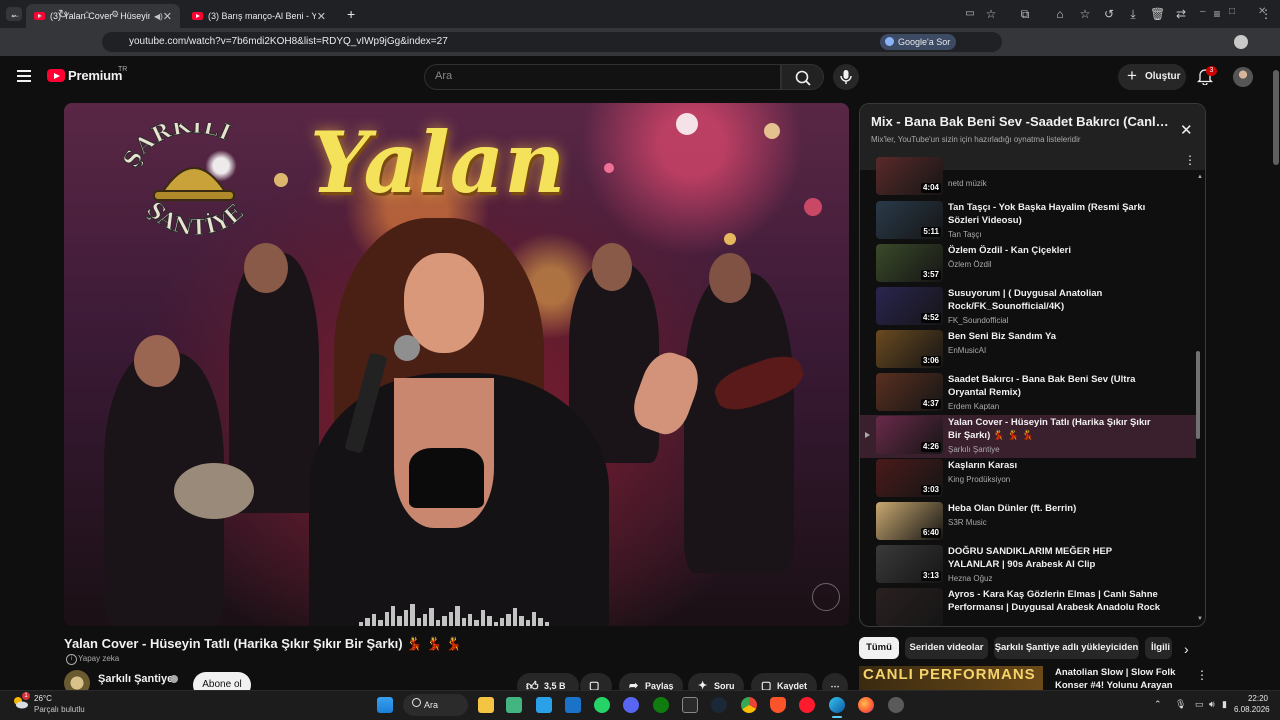 The image size is (1280, 720). Describe the element at coordinates (1232, 11) in the screenshot. I see `maximize-button: □` at that location.